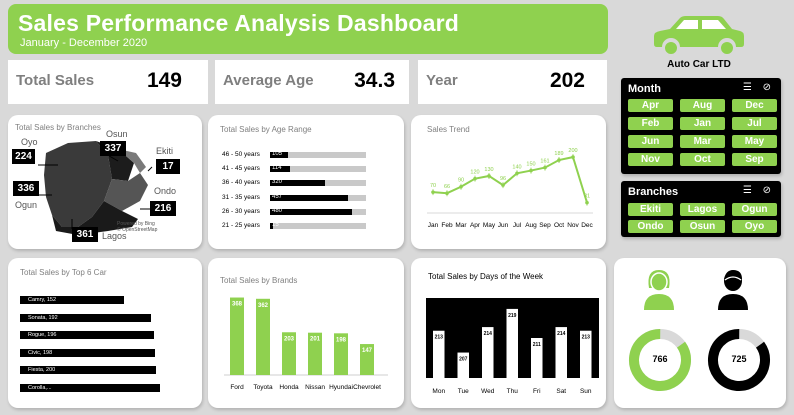 The width and height of the screenshot is (794, 415). I want to click on age-range-track: 457, so click(318, 197).